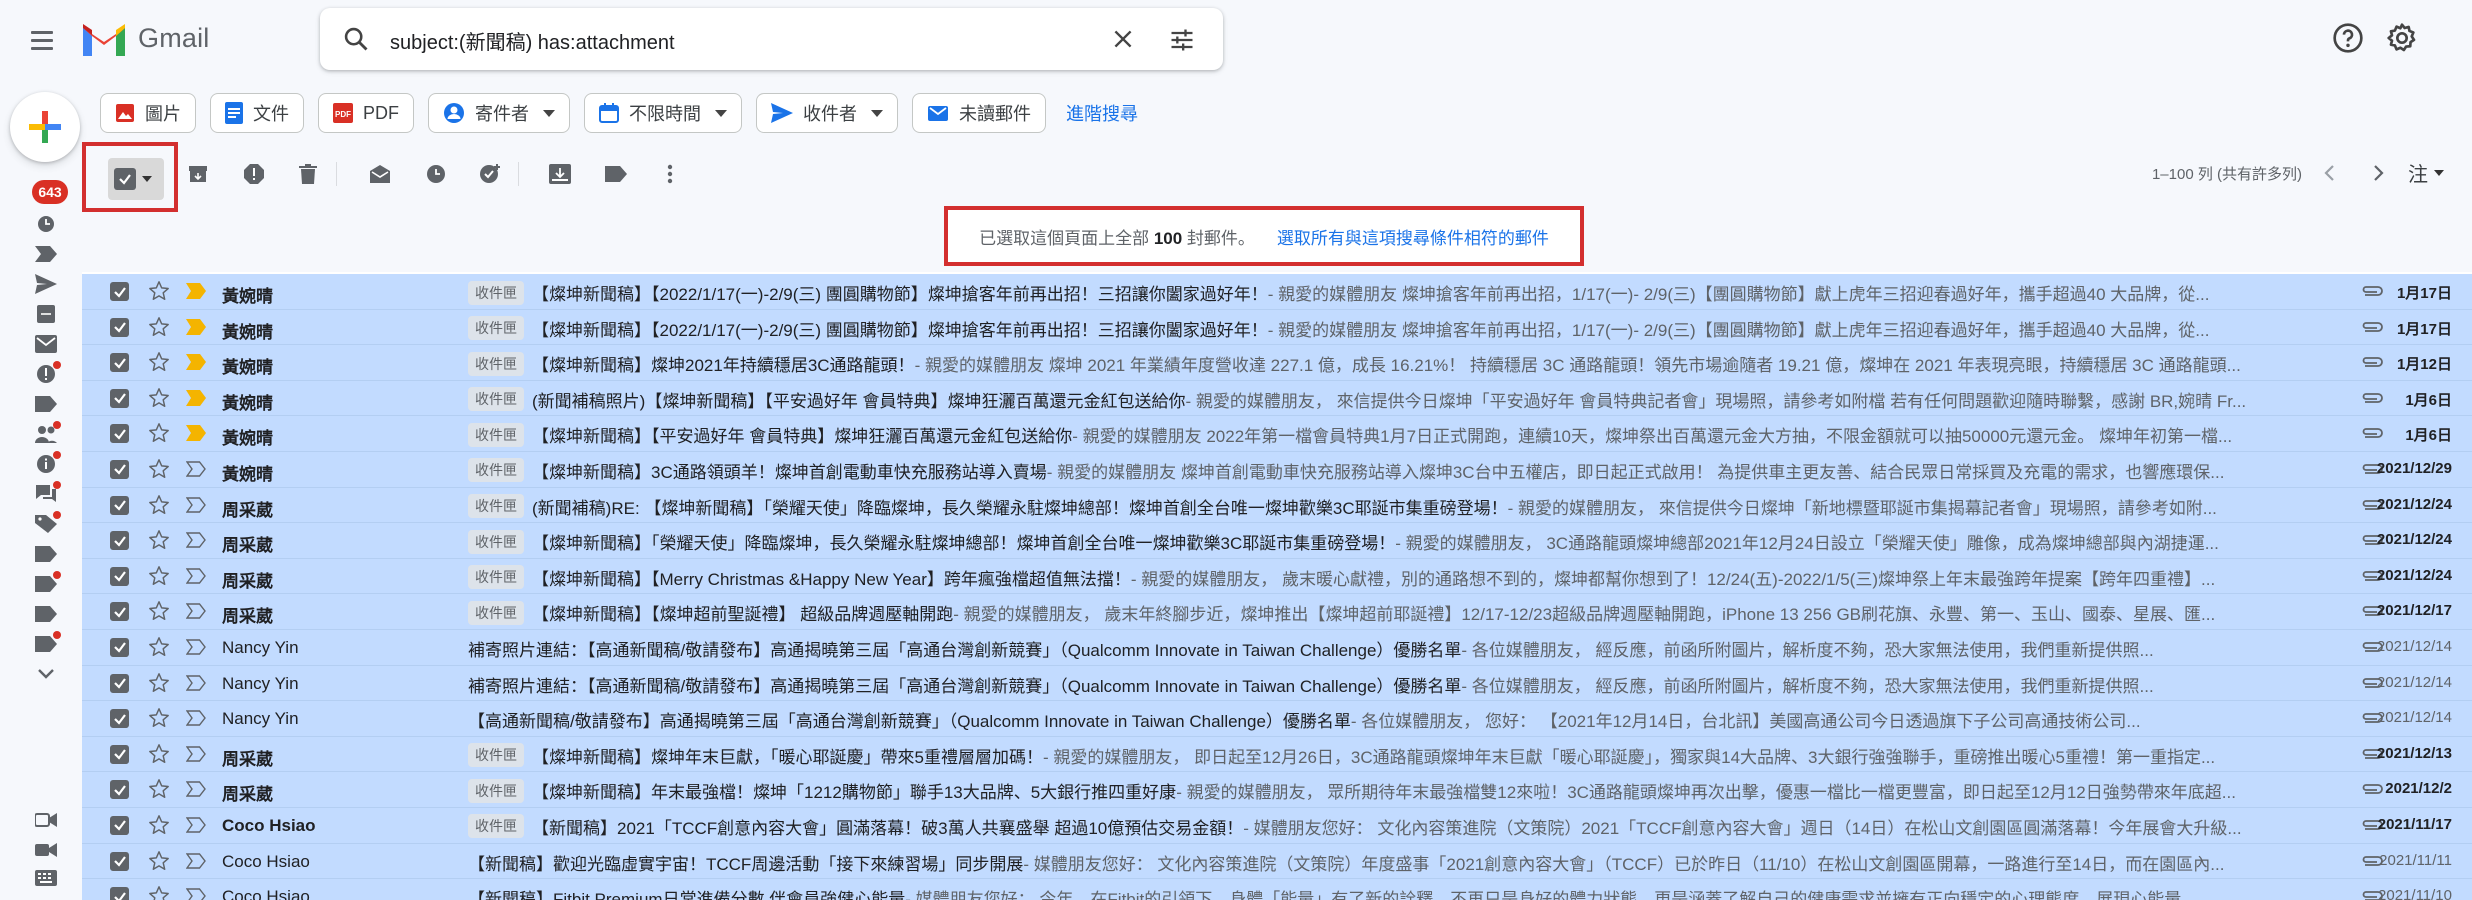 This screenshot has width=2472, height=900. What do you see at coordinates (827, 113) in the screenshot?
I see `chip-to: 收件者` at bounding box center [827, 113].